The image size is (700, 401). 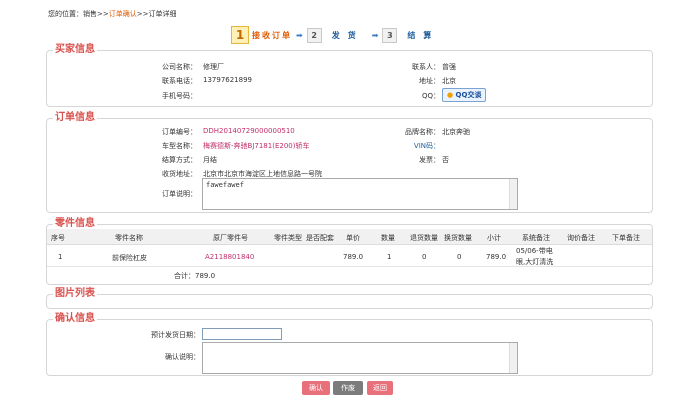 I want to click on address-label: 地址：, so click(x=429, y=81).